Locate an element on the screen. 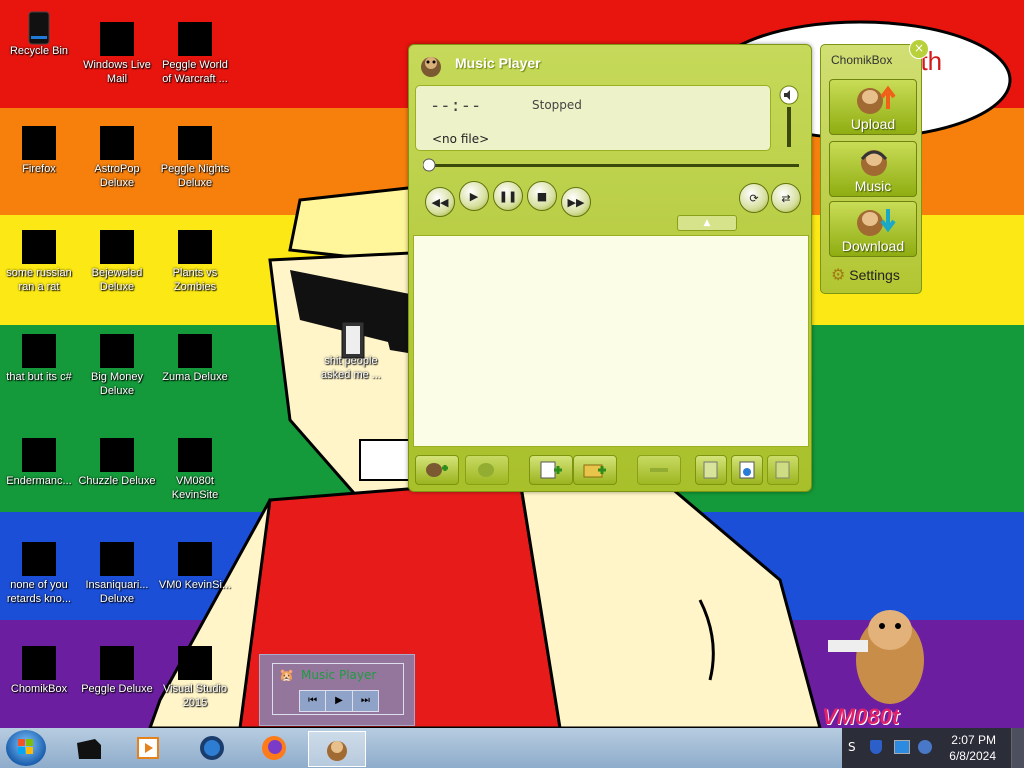  open-playlist-button is located at coordinates (747, 470).